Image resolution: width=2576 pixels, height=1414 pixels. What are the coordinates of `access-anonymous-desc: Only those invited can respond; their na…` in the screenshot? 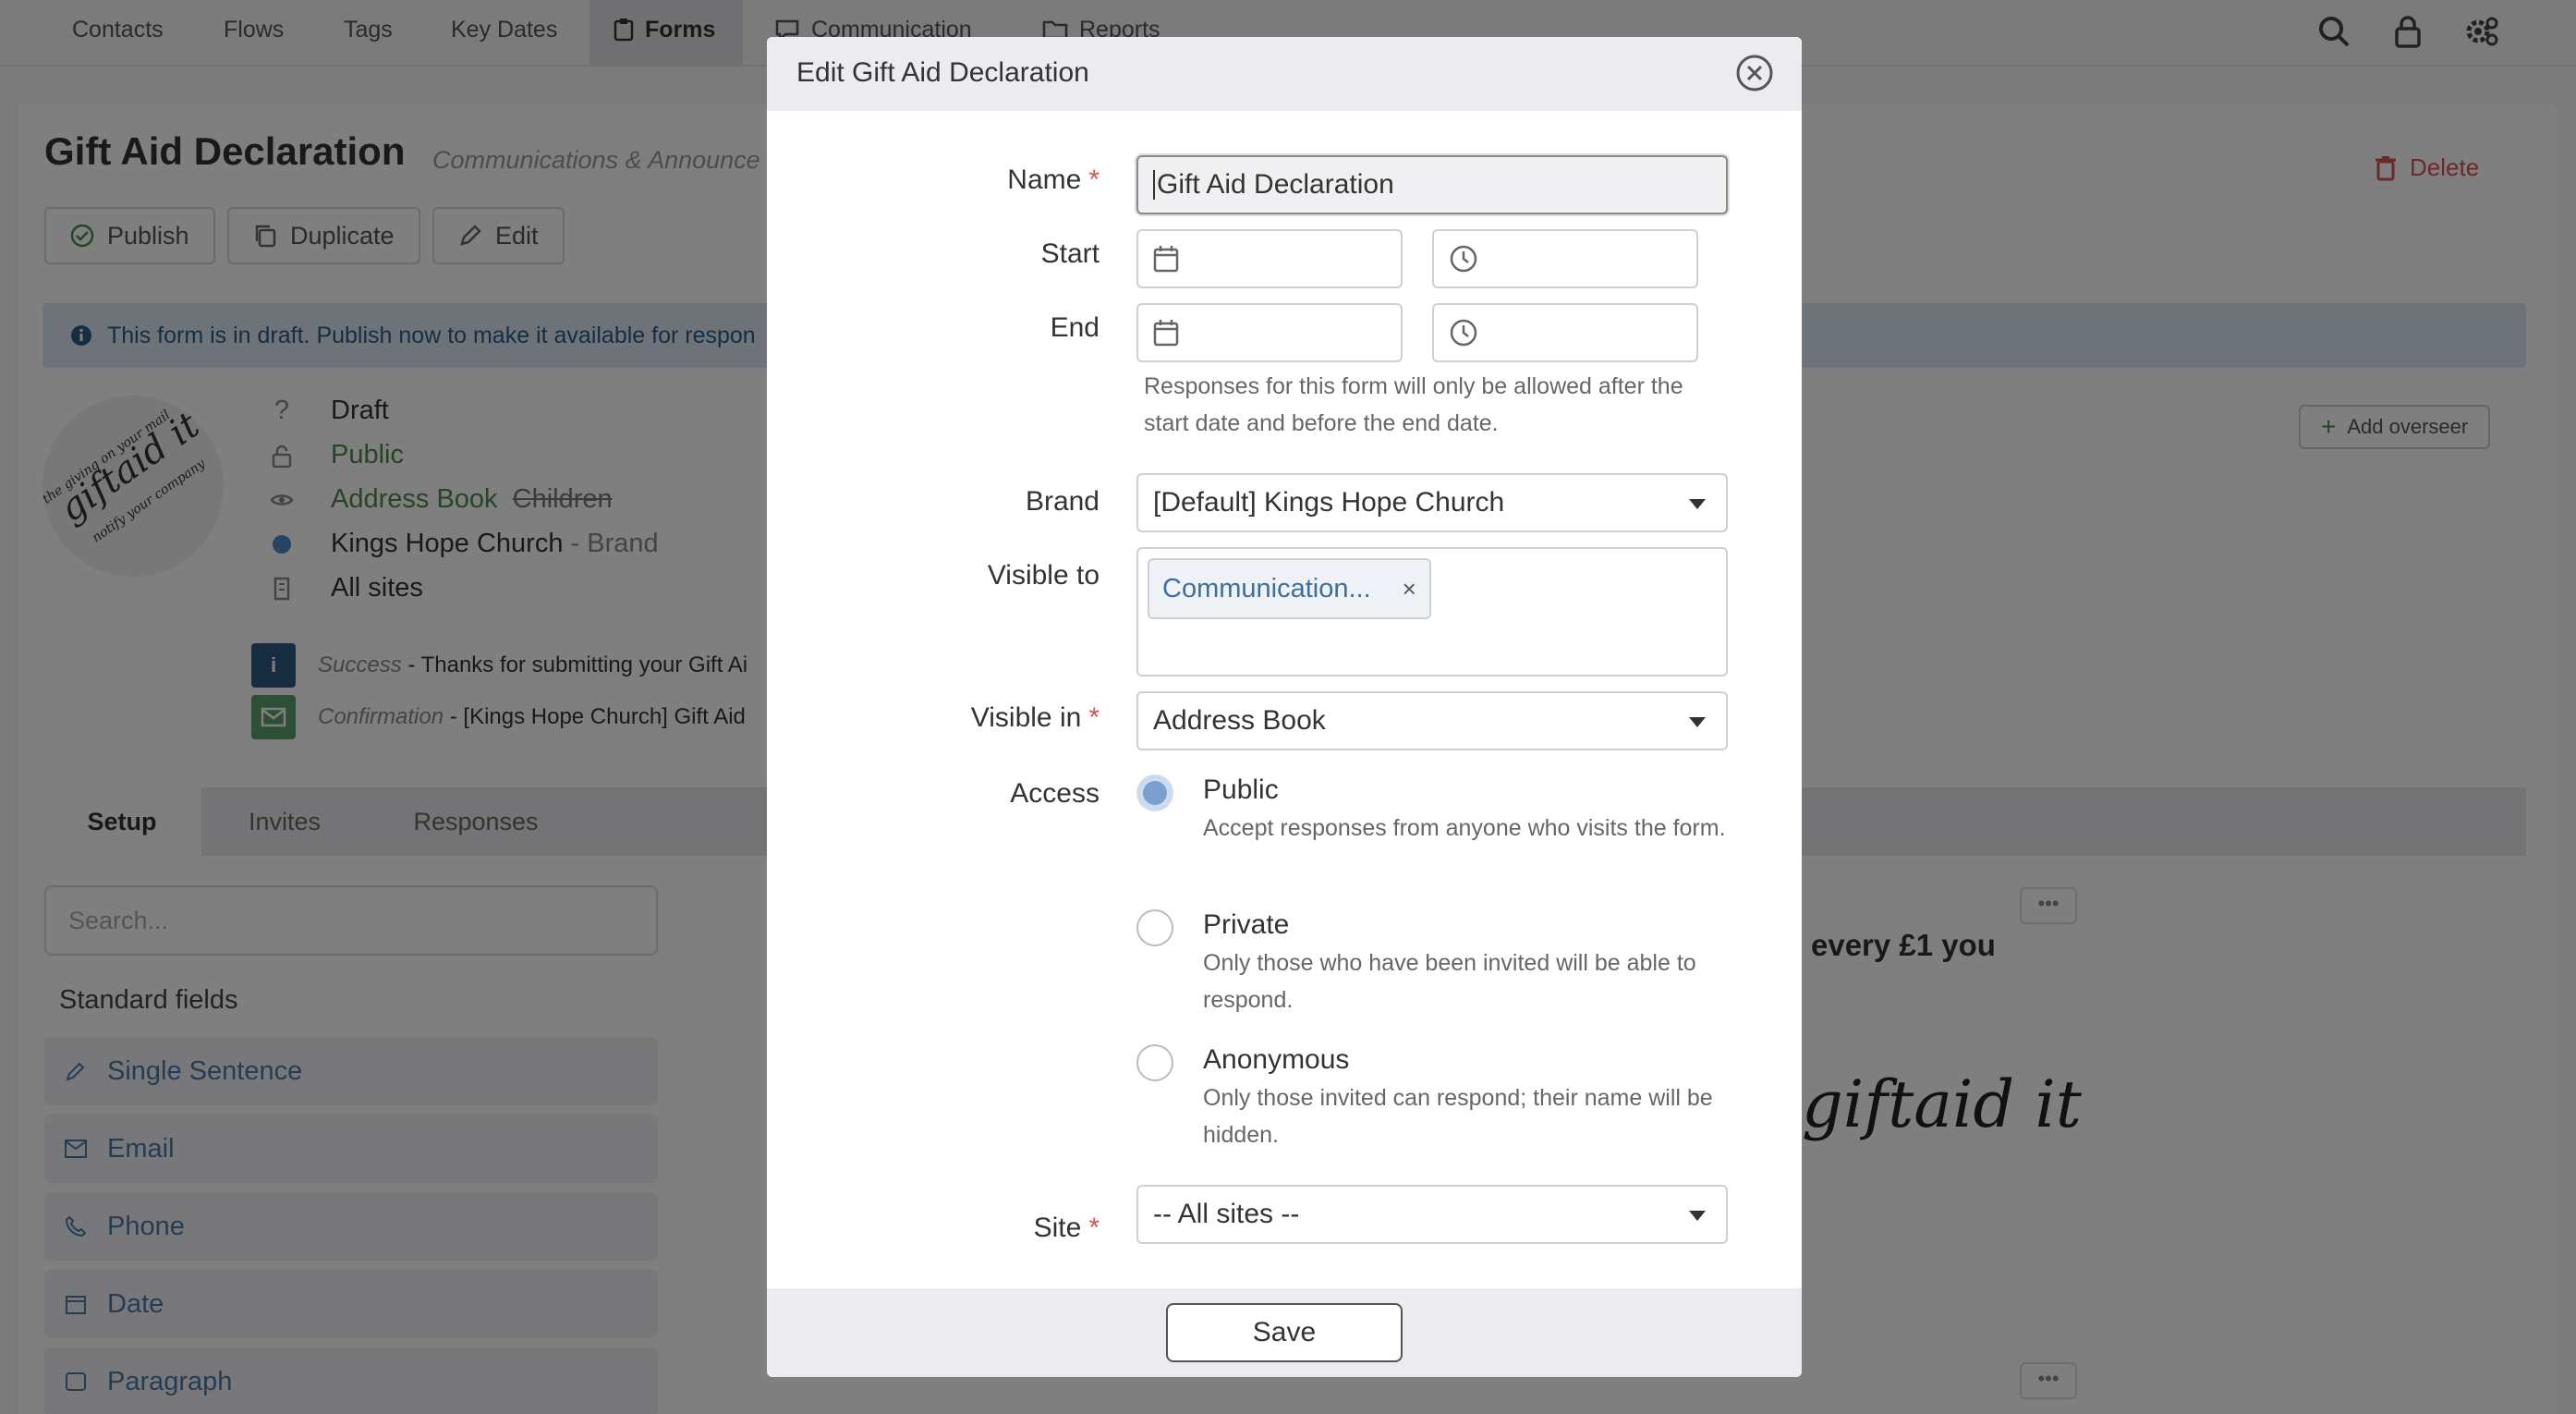 It's located at (1458, 1116).